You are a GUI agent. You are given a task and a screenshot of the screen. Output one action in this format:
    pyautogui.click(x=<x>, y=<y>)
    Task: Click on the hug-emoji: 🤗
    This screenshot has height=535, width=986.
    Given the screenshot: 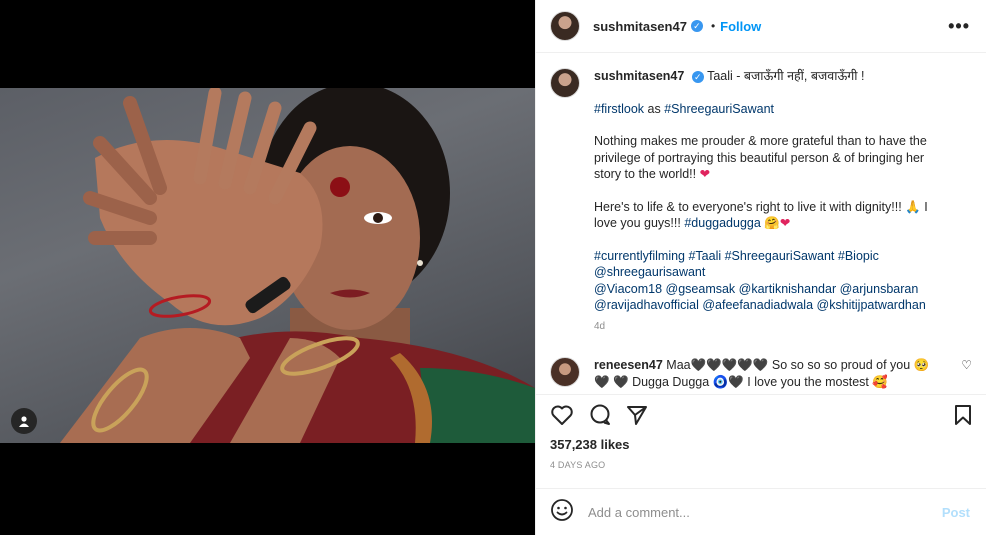 What is the action you would take?
    pyautogui.click(x=772, y=223)
    